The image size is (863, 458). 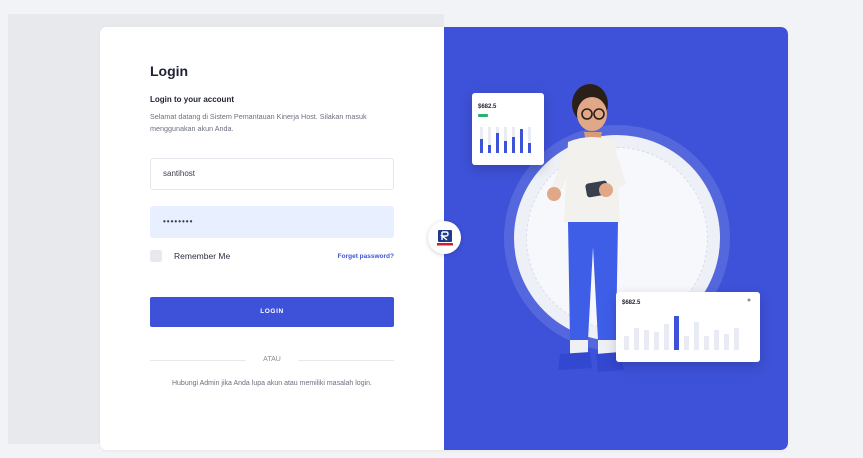 What do you see at coordinates (192, 99) in the screenshot?
I see `login-subtitle: Login to your account` at bounding box center [192, 99].